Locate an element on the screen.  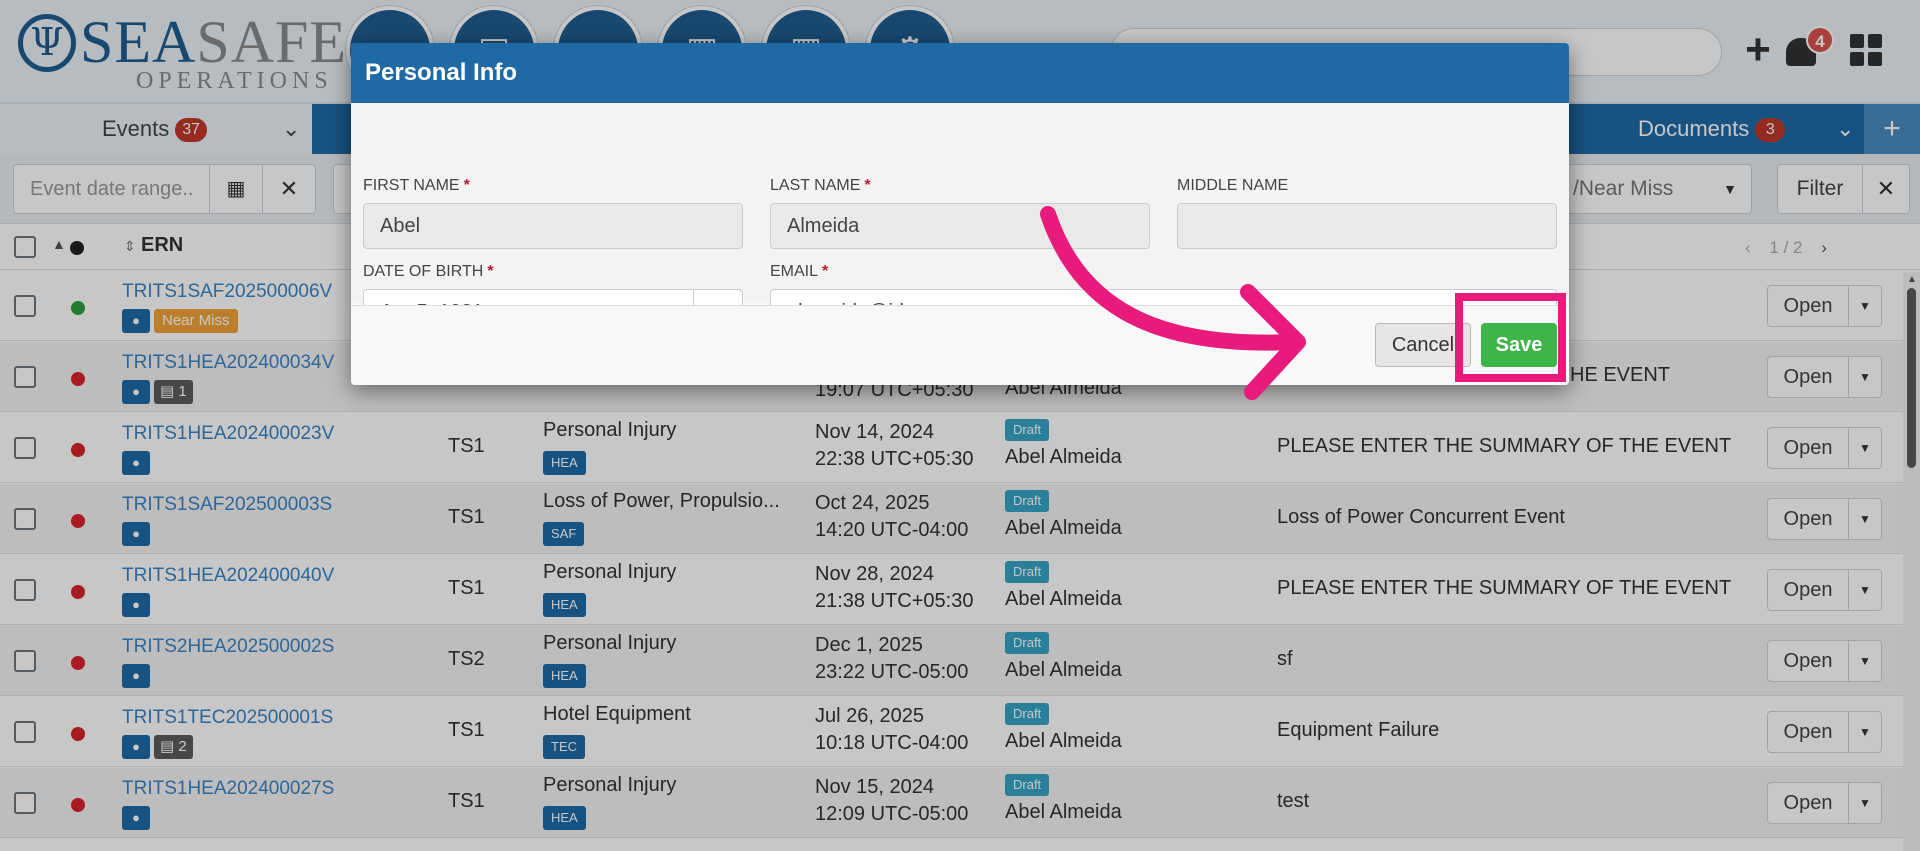
save-highlight-box is located at coordinates (1510, 337).